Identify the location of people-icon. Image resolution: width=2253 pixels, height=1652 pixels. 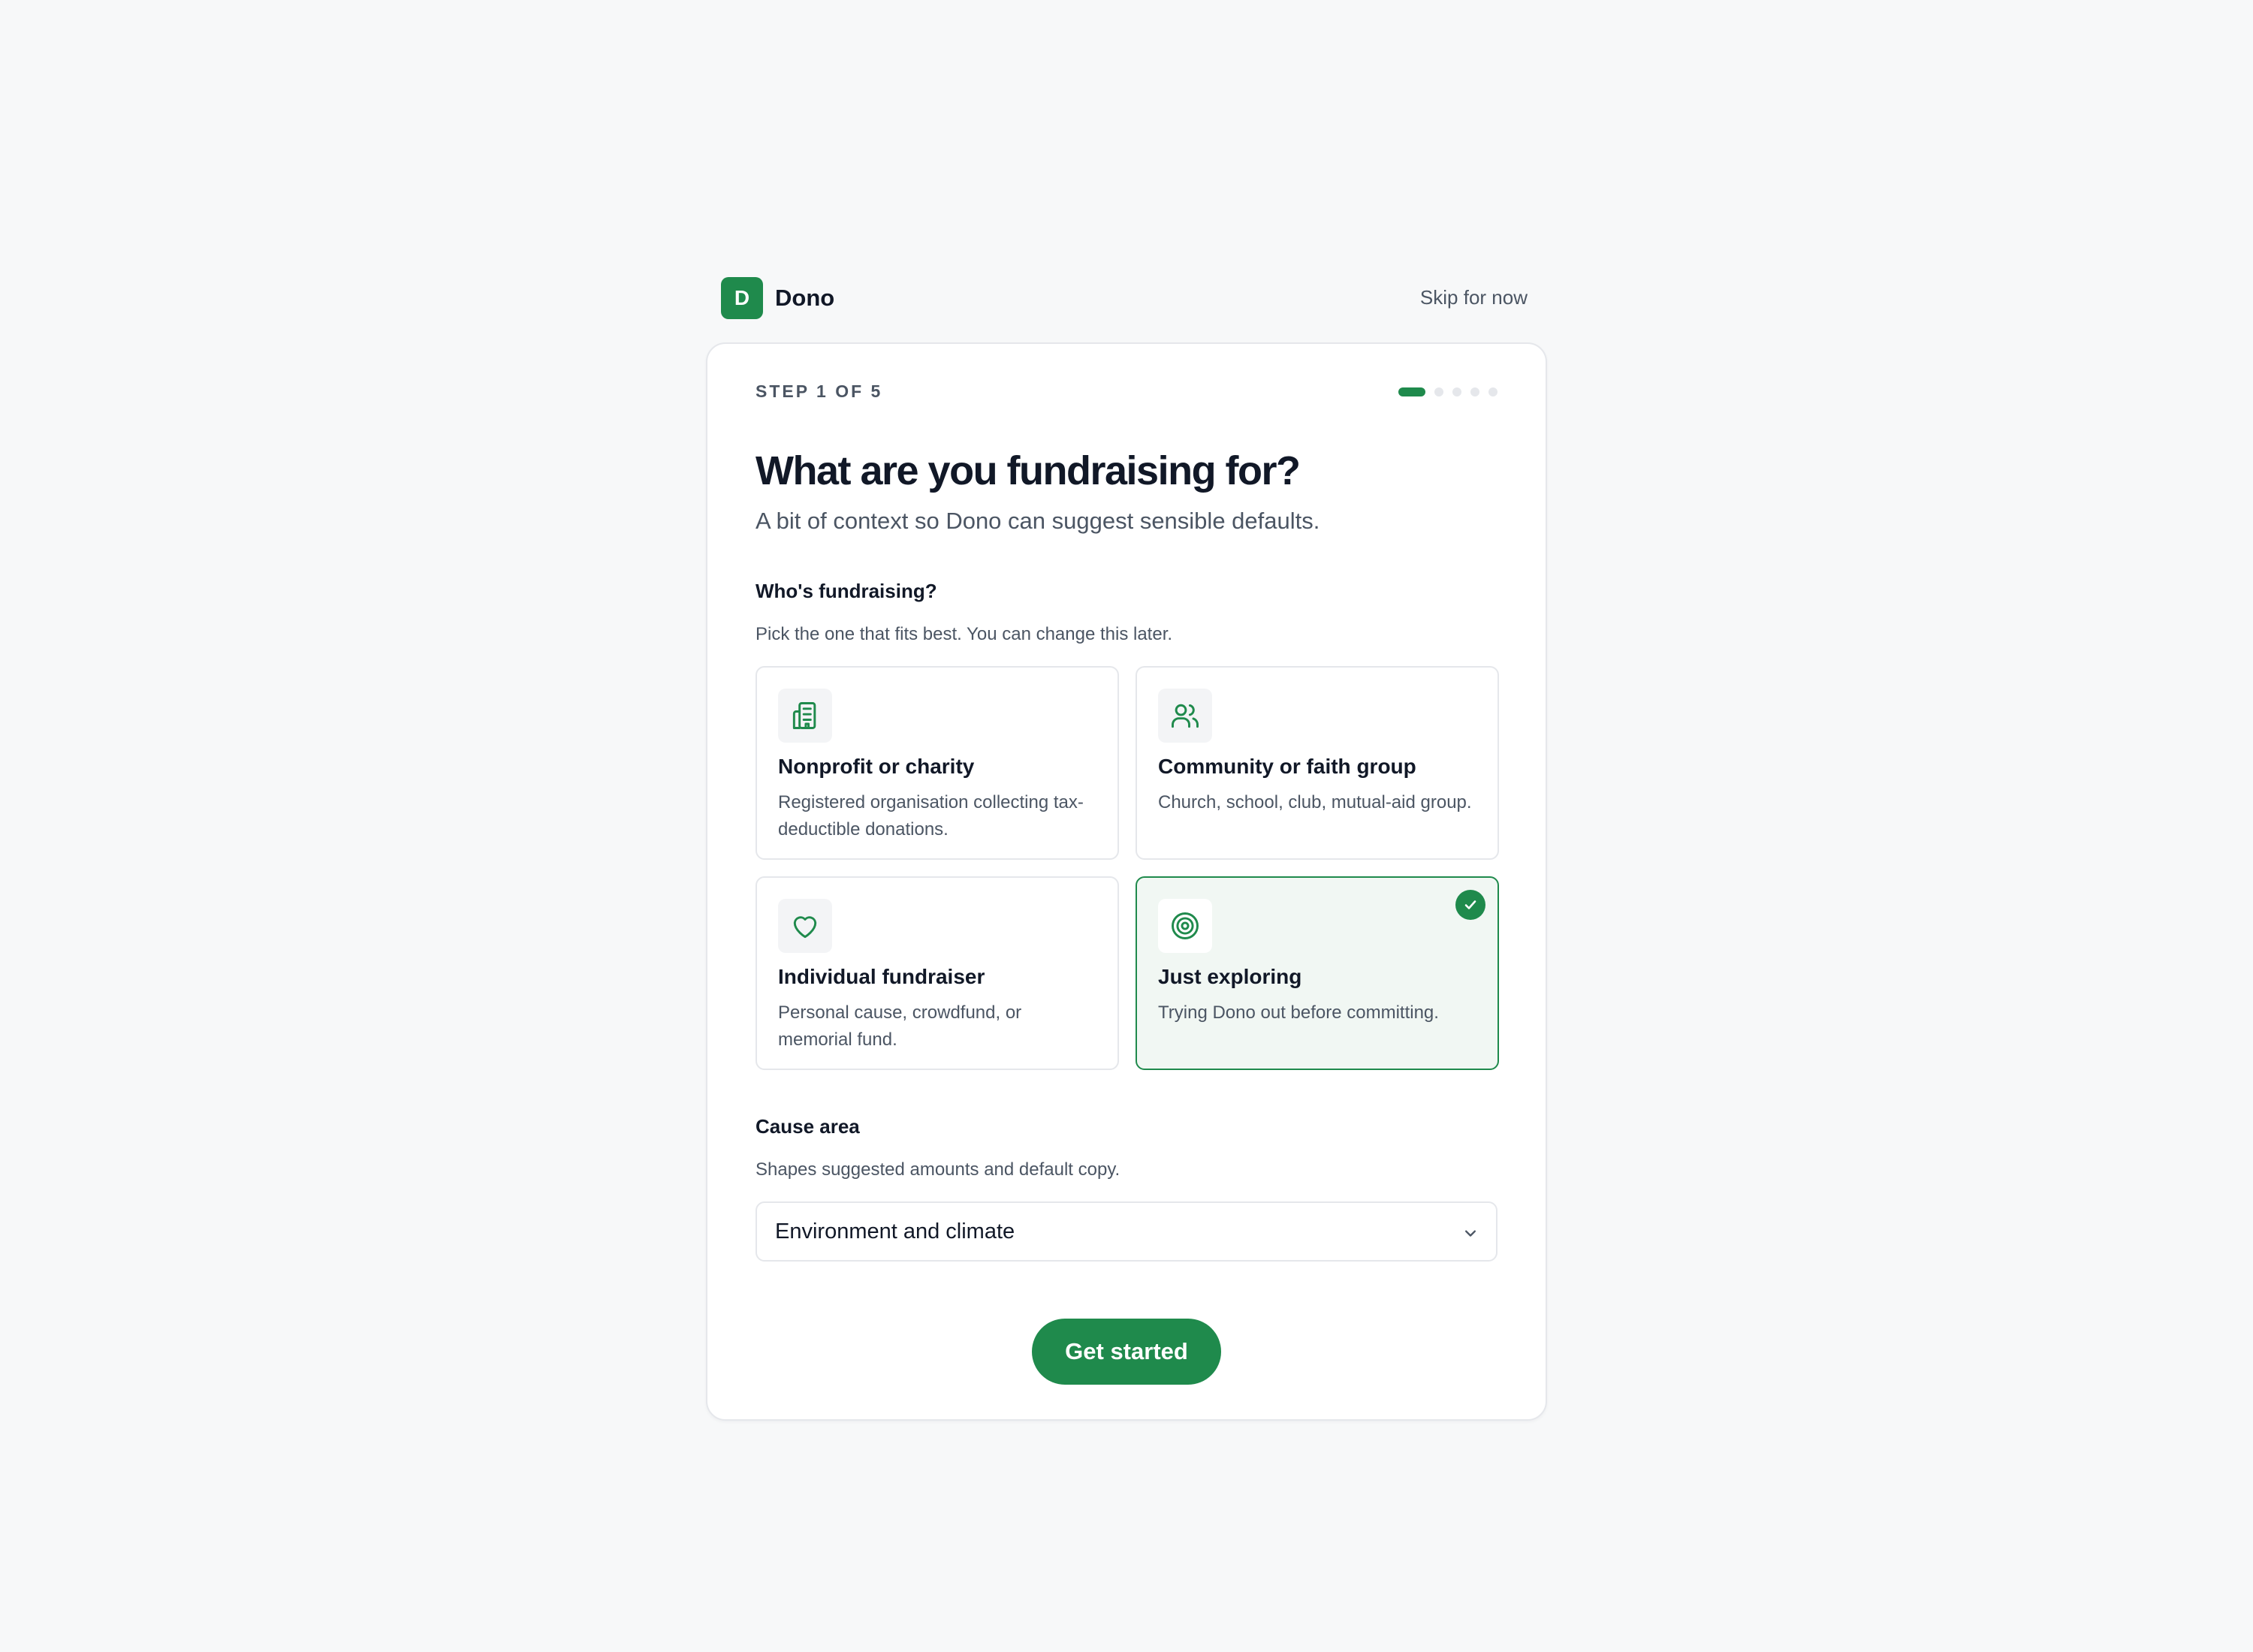
(1185, 716).